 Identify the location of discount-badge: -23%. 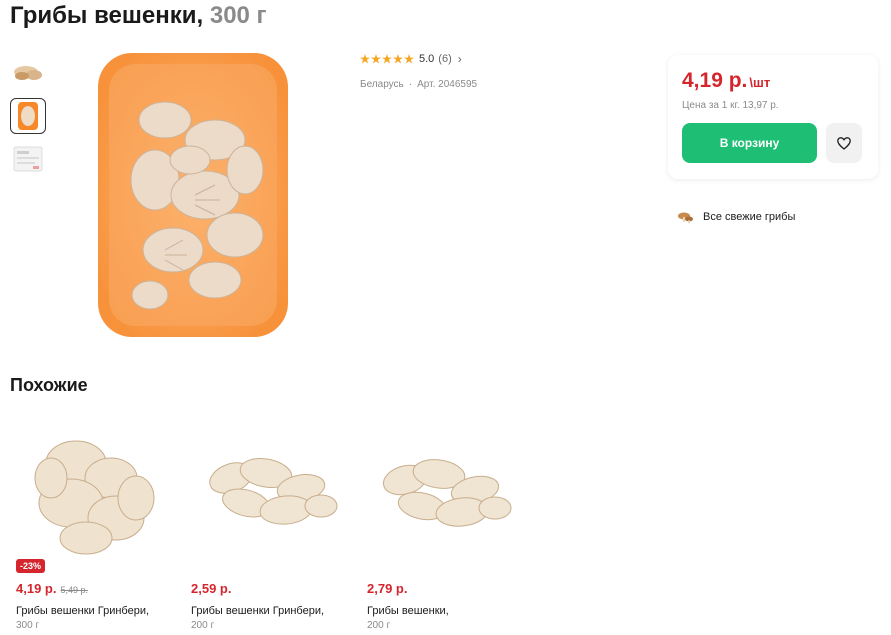
(31, 566).